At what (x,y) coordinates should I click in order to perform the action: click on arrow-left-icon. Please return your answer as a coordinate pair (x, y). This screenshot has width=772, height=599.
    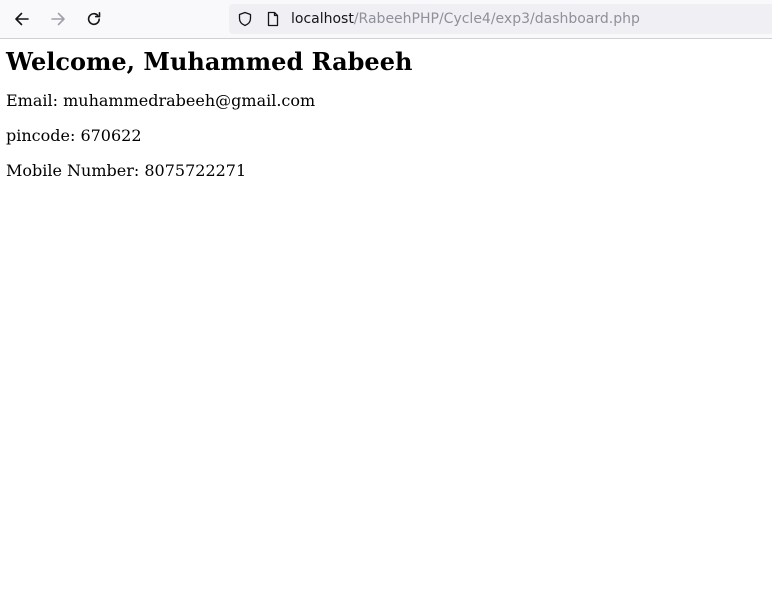
    Looking at the image, I should click on (22, 19).